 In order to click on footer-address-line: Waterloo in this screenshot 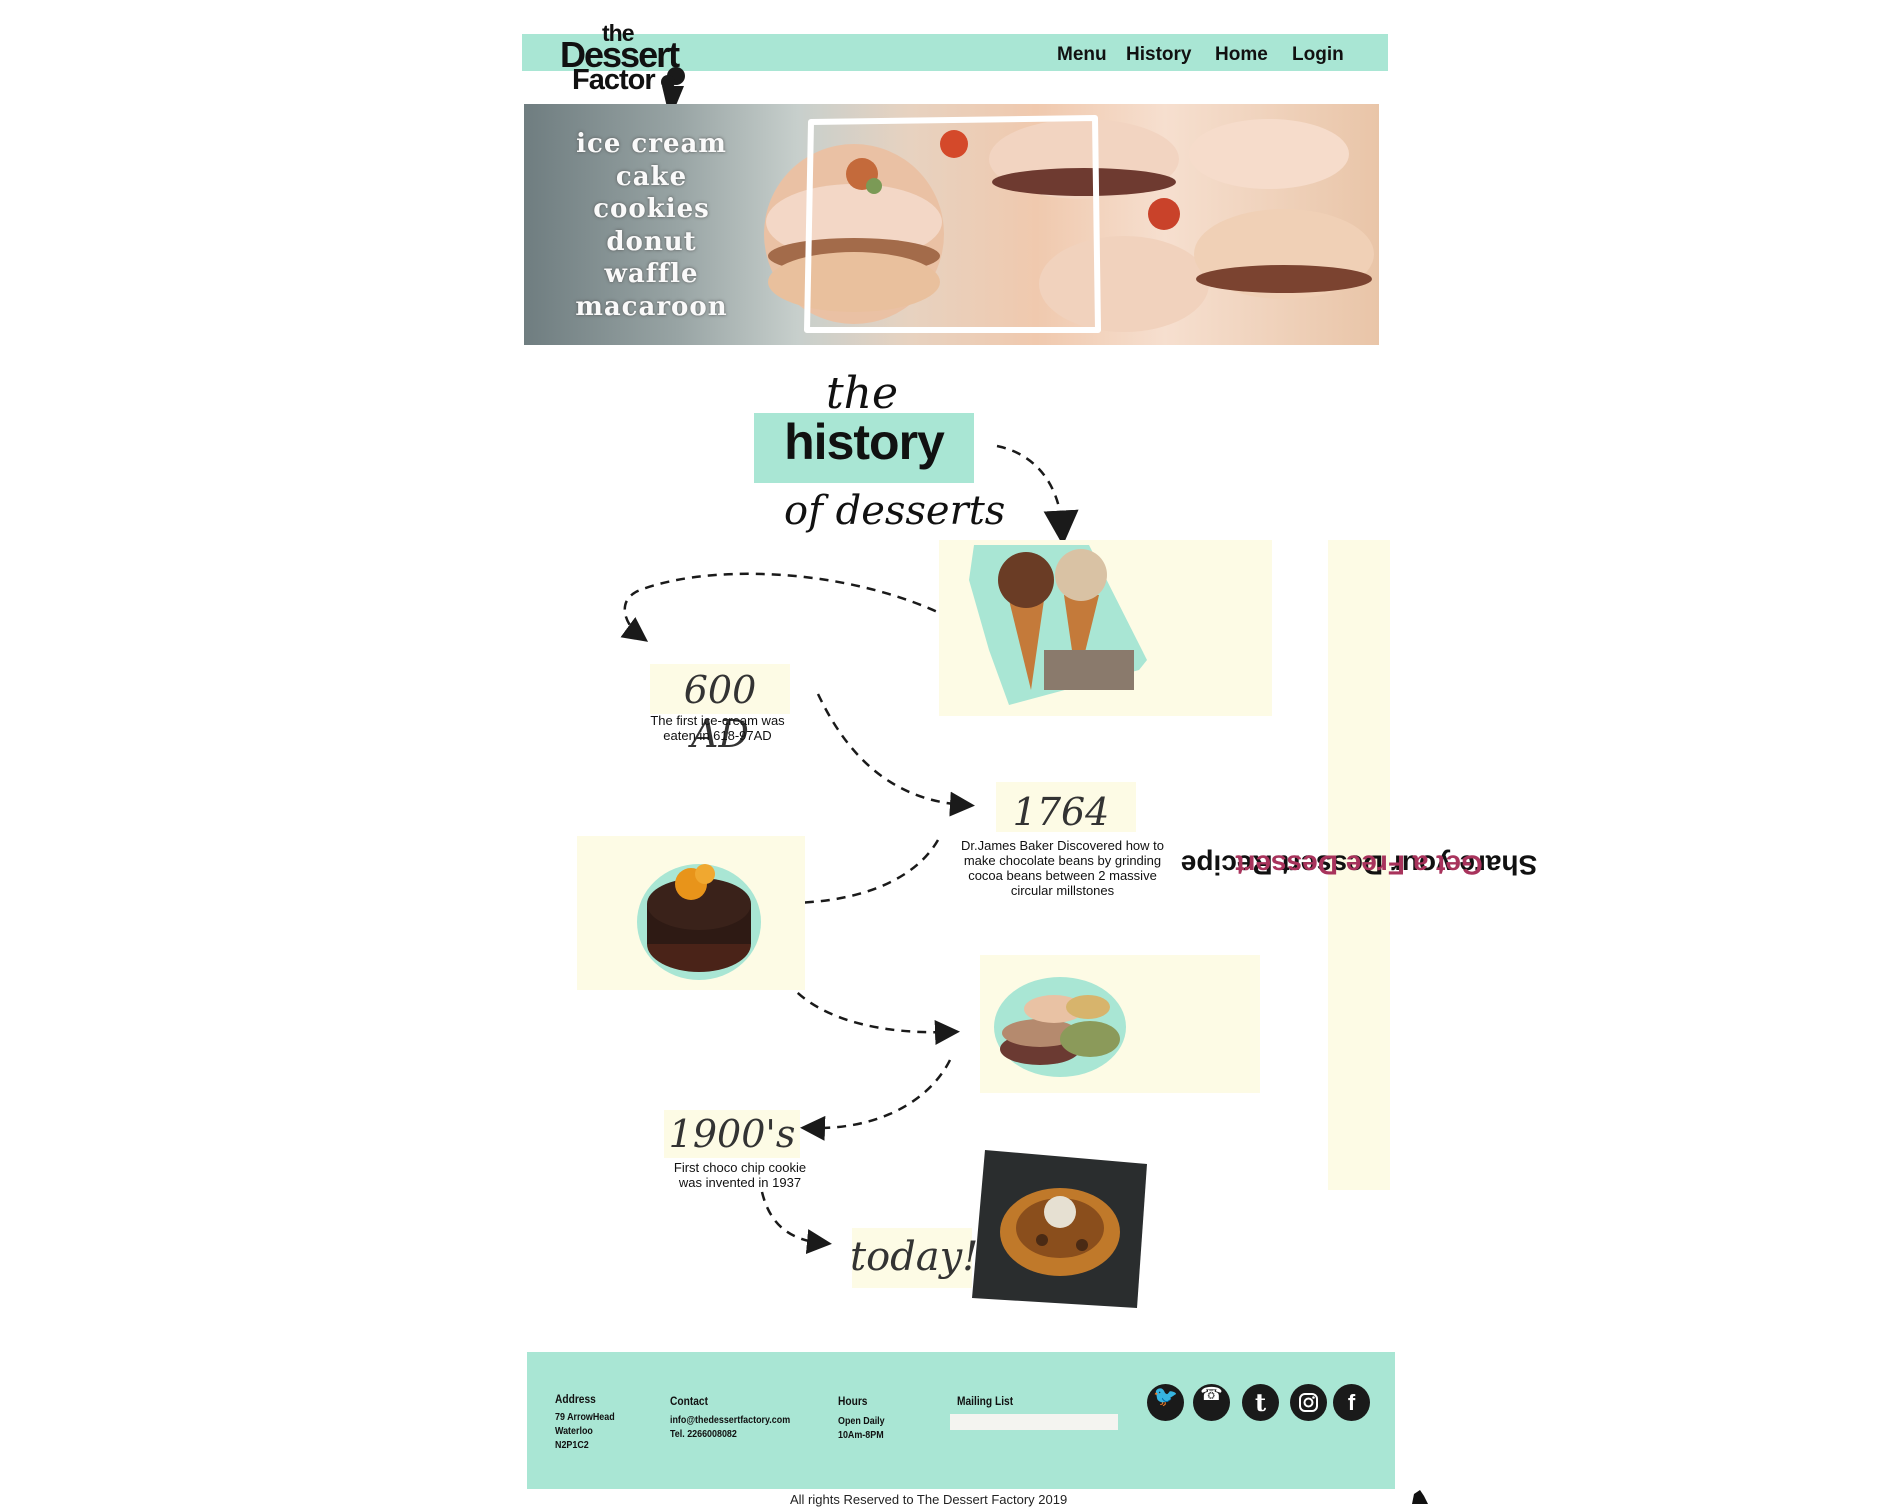, I will do `click(574, 1431)`.